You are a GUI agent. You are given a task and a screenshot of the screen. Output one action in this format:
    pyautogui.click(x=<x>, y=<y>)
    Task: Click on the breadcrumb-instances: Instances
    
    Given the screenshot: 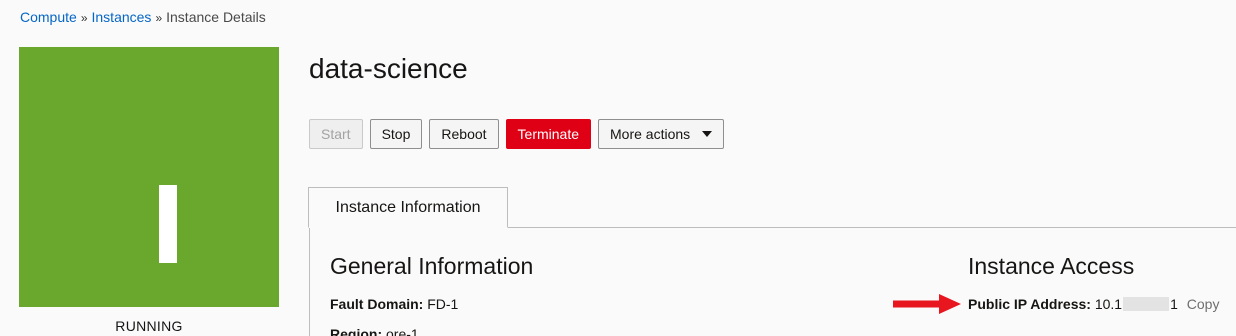 What is the action you would take?
    pyautogui.click(x=122, y=17)
    